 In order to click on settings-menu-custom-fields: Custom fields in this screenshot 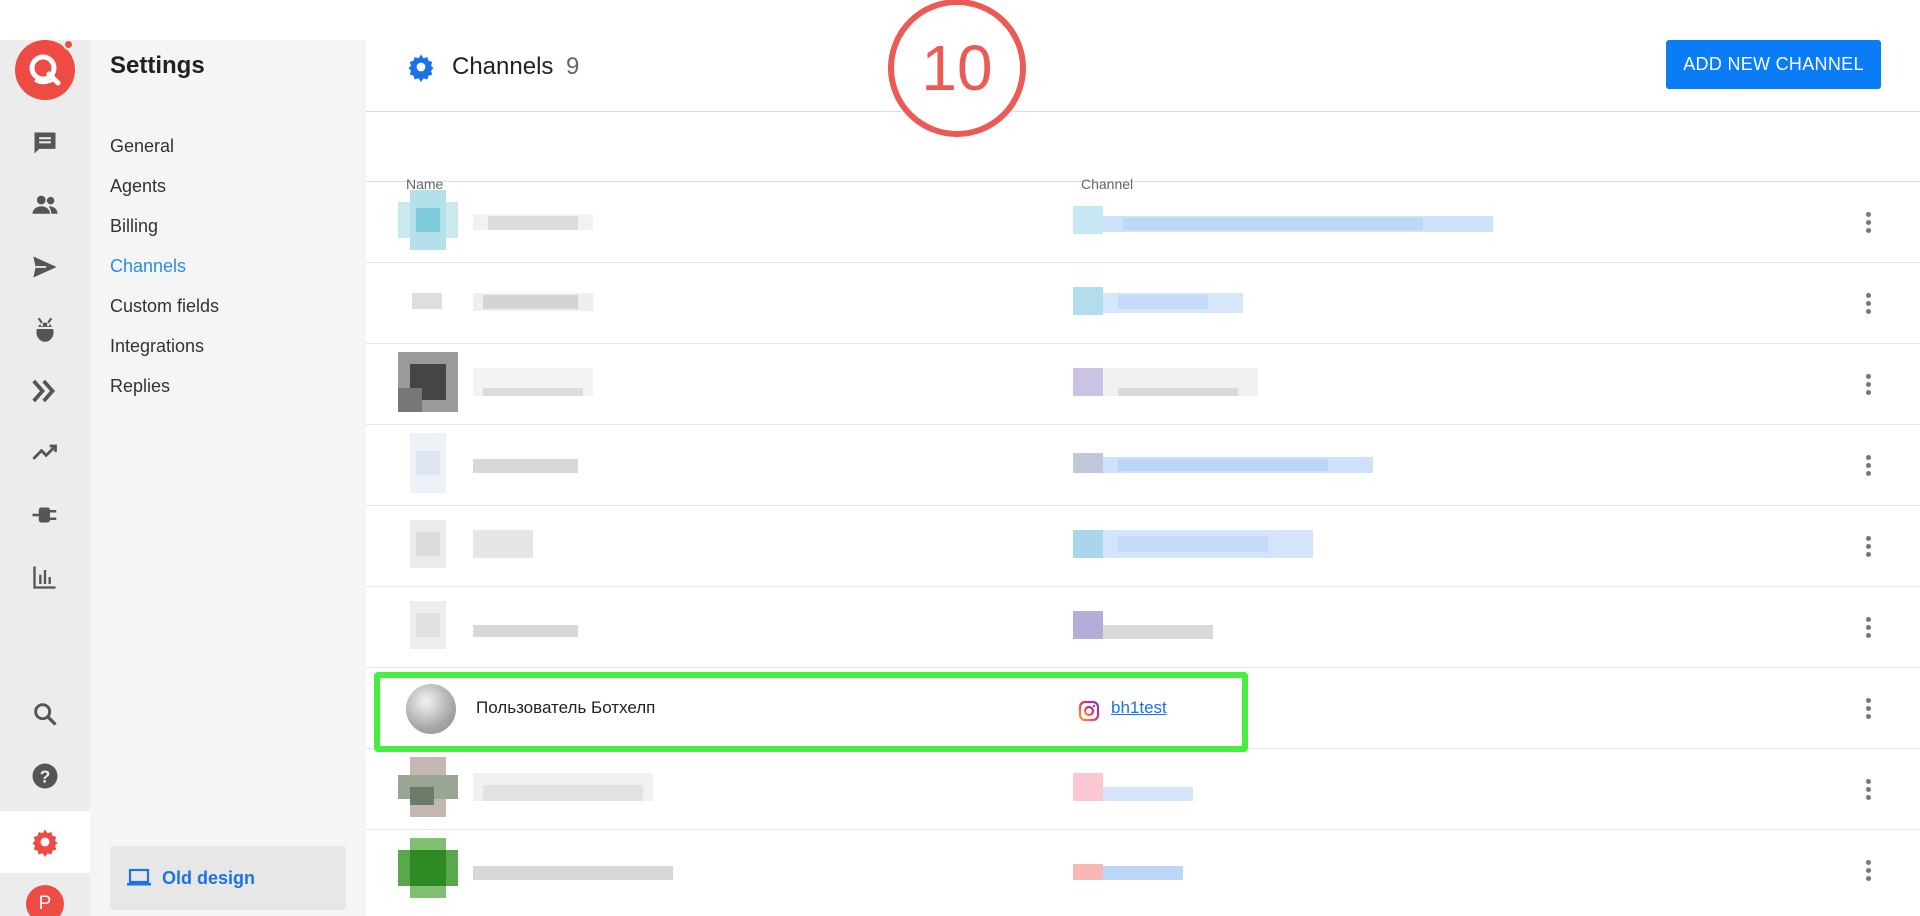, I will do `click(164, 306)`.